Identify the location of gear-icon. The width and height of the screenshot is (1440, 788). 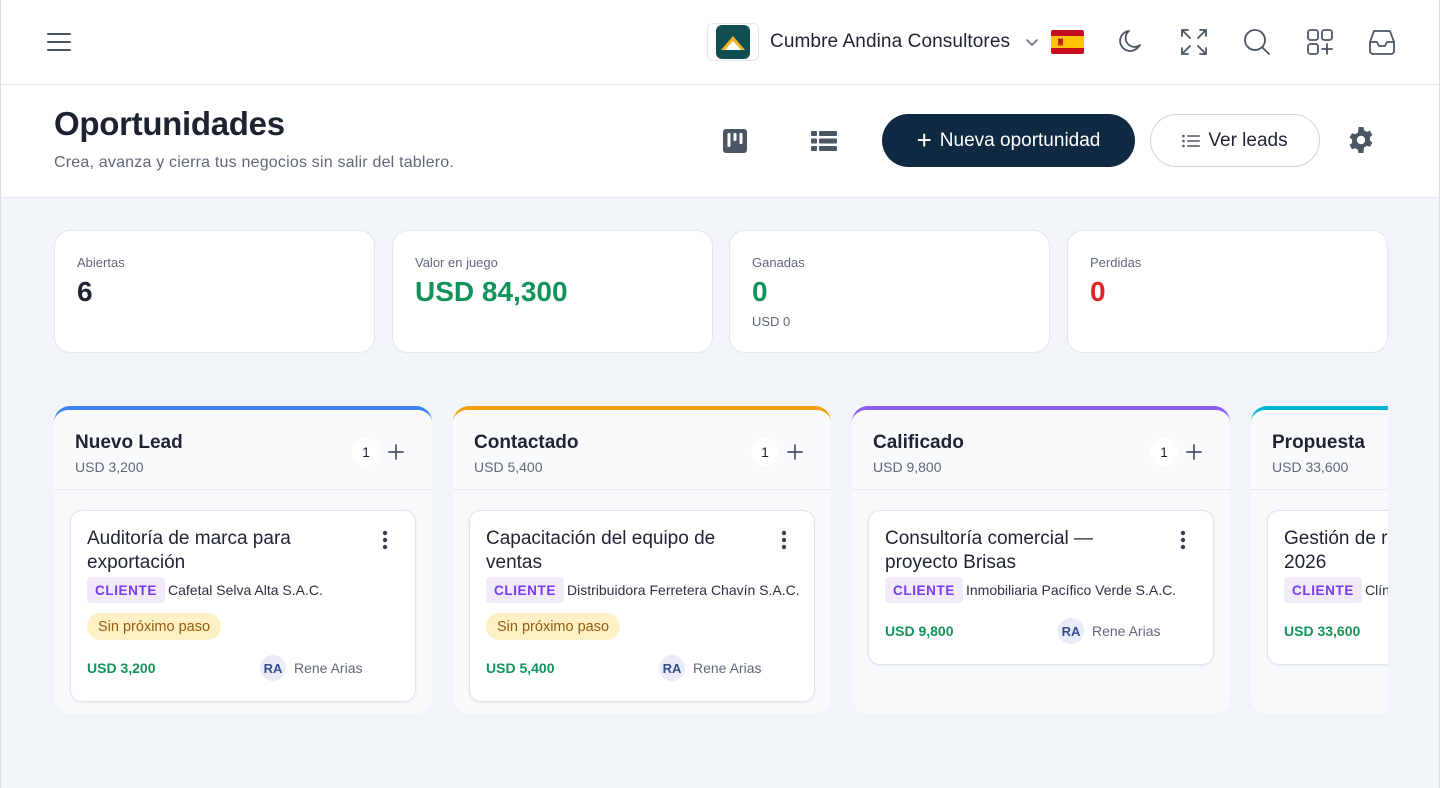
(1361, 140).